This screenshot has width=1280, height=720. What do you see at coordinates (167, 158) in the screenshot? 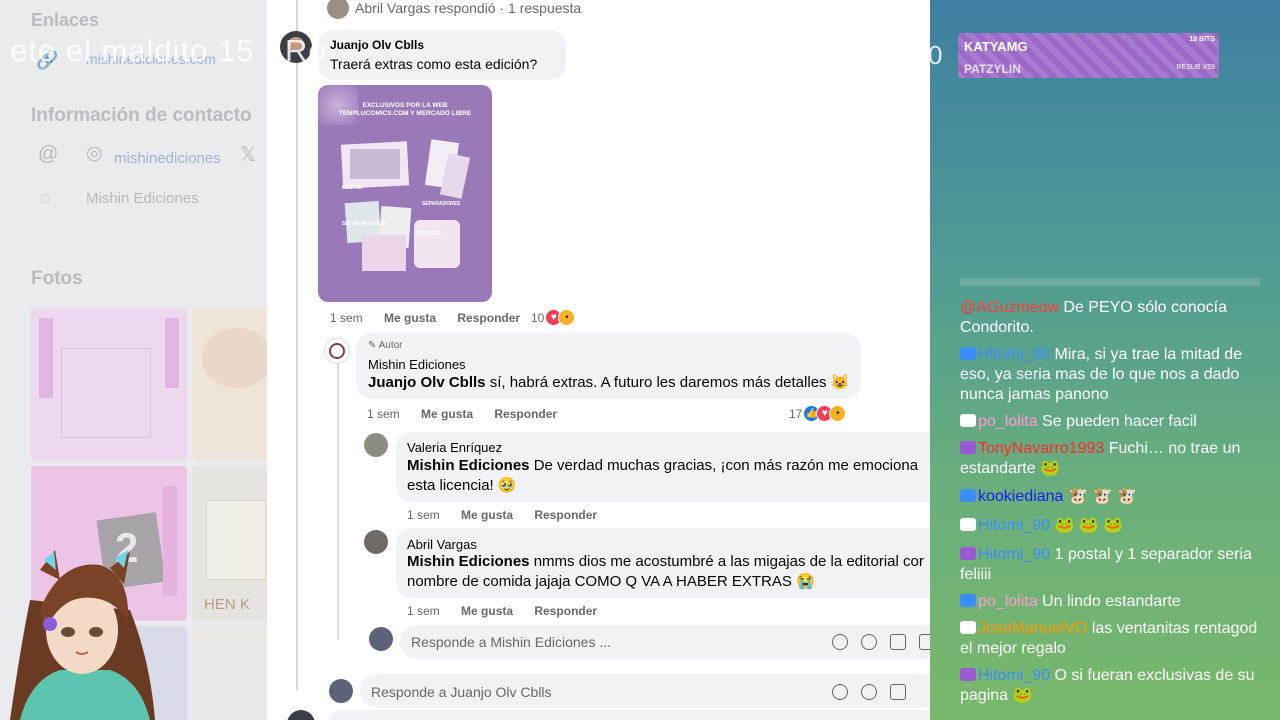
I see `instagram-link: mishinediciones` at bounding box center [167, 158].